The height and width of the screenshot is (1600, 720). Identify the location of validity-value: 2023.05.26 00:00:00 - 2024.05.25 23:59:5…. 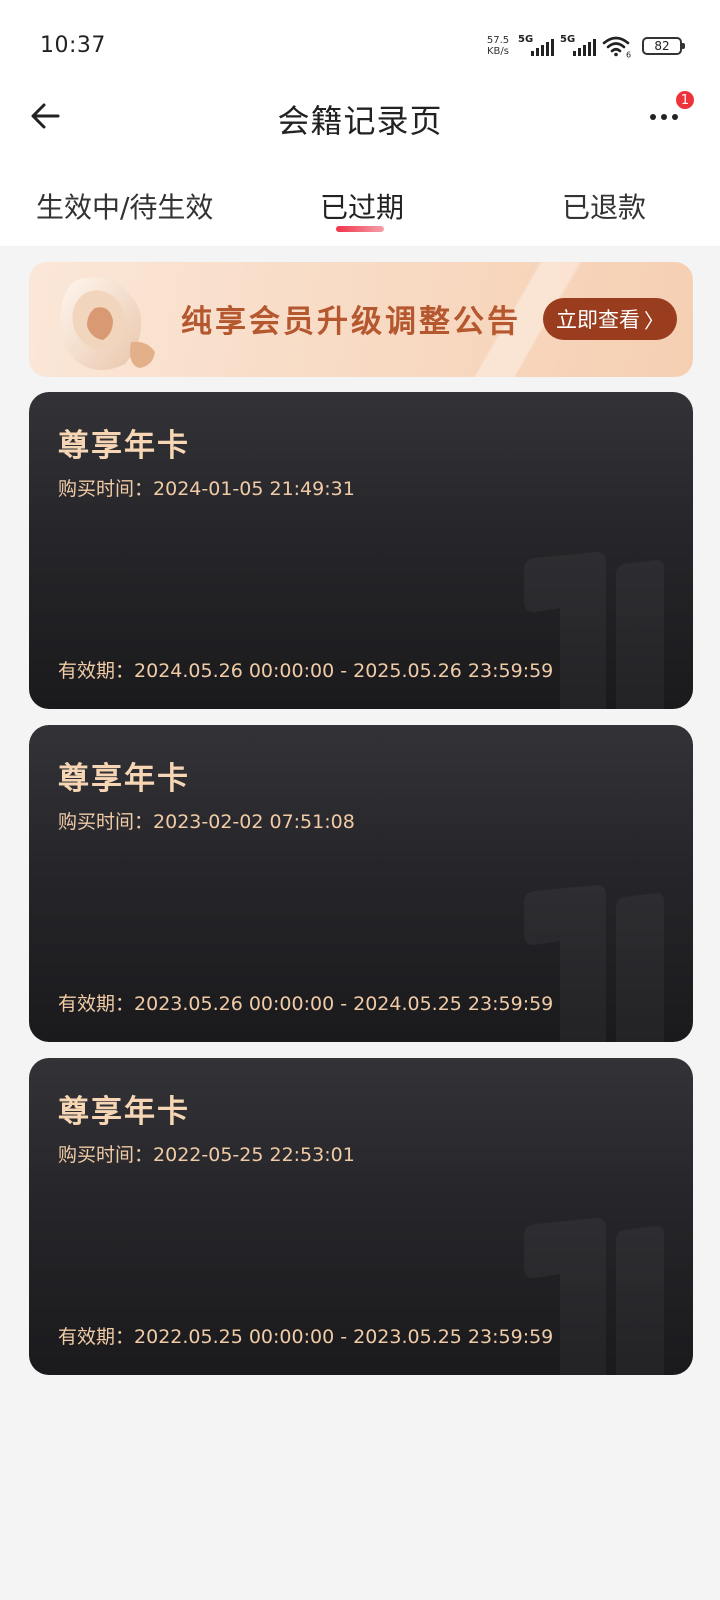
(344, 1004).